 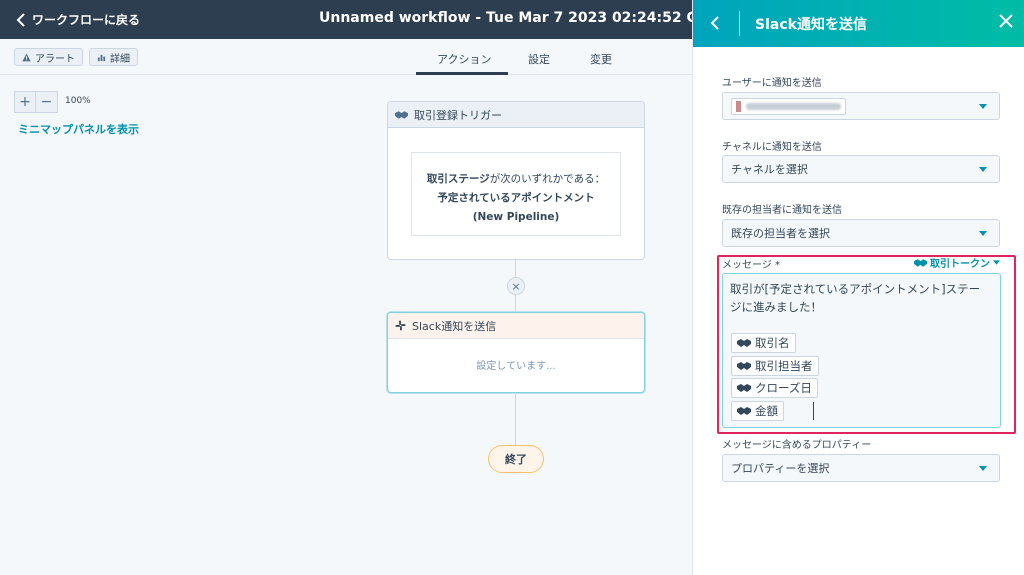 I want to click on owner-select: 既存の担当者を選択, so click(x=861, y=233).